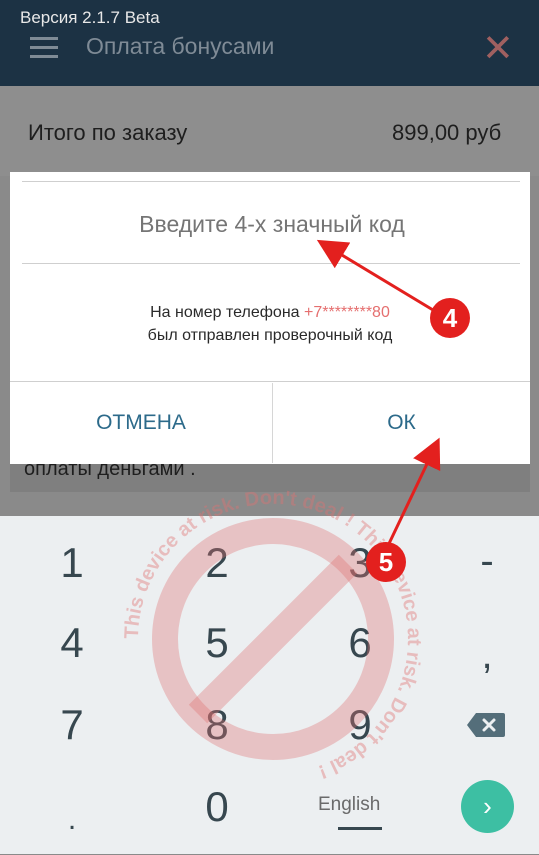 The image size is (539, 855). I want to click on code-input, so click(272, 224).